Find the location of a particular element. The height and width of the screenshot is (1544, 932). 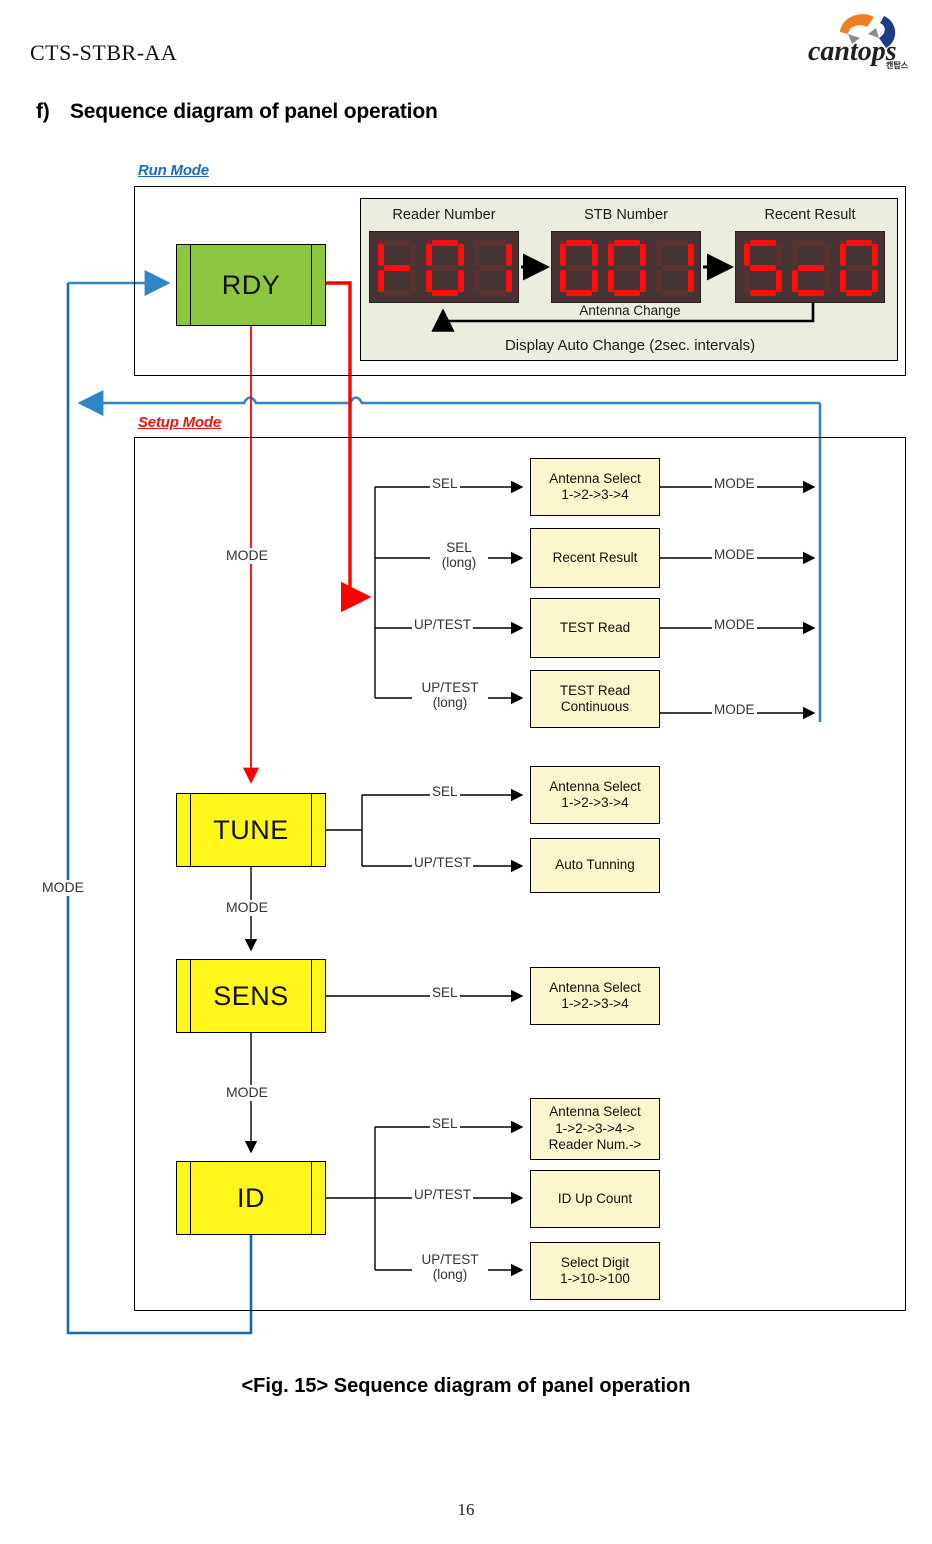

trigger-label-sel-id: SEL is located at coordinates (445, 1124).